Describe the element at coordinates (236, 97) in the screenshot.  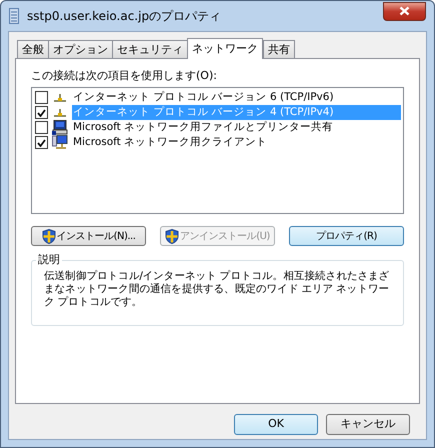
I see `list-item: インターネット プロトコル バージョン 6 (TCP/IPv6)` at that location.